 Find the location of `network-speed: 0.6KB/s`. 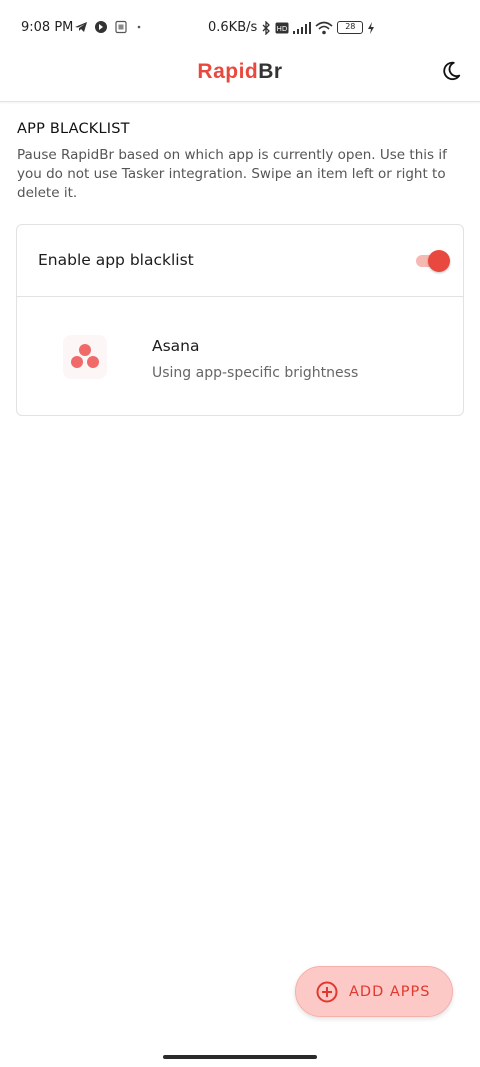

network-speed: 0.6KB/s is located at coordinates (233, 27).